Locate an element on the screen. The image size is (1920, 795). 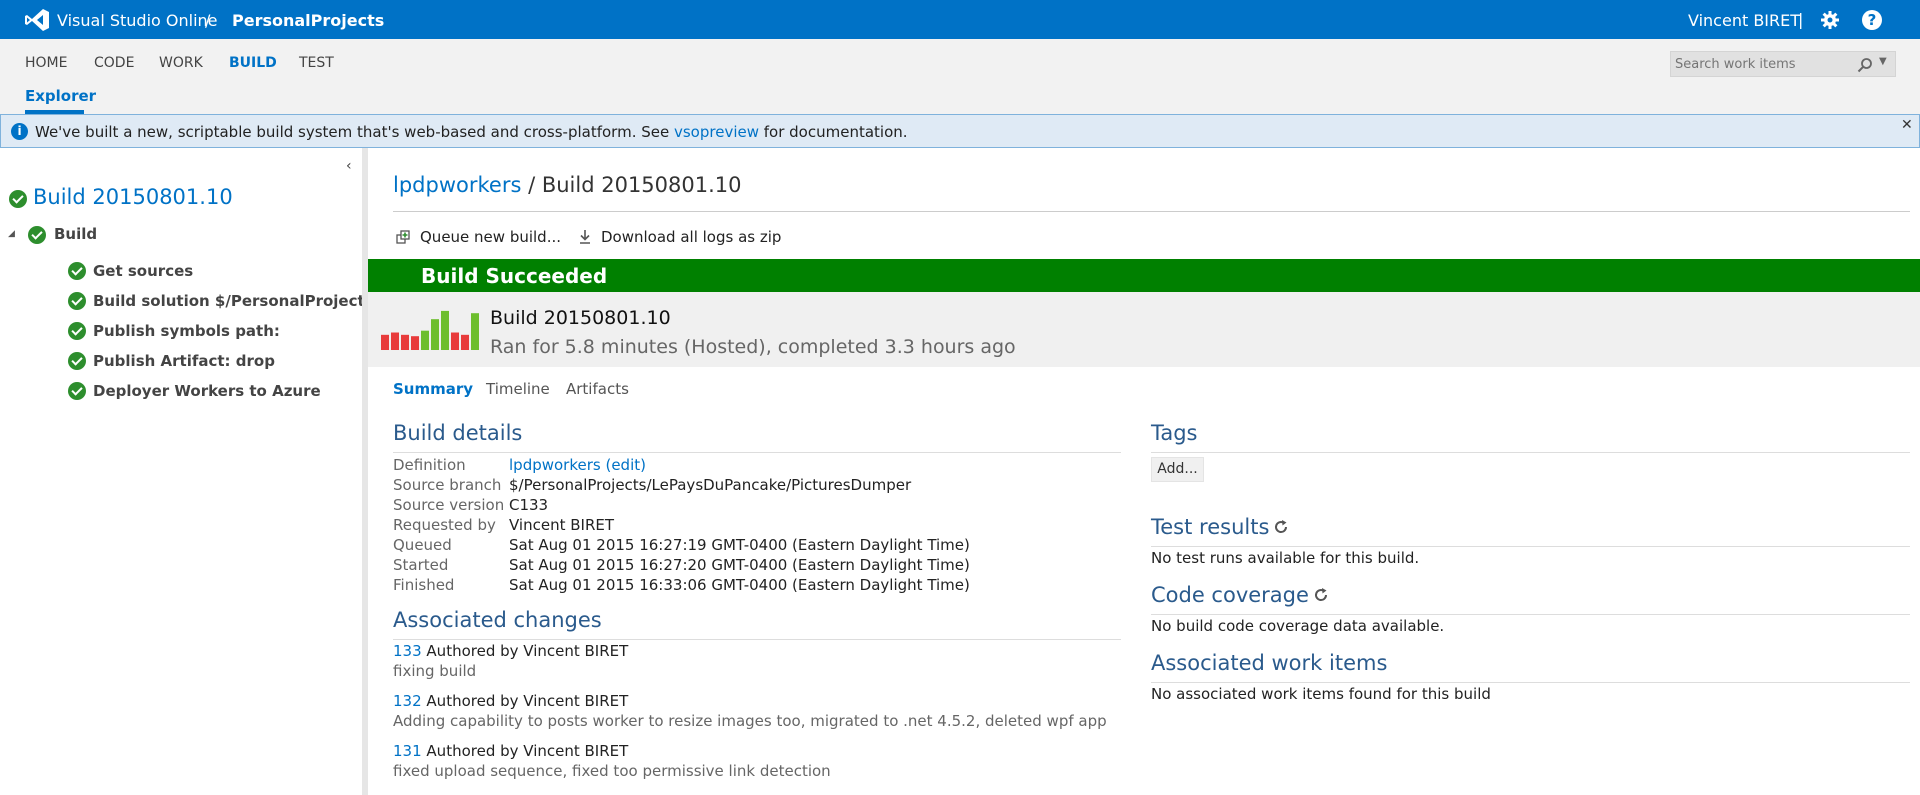
nav-code: CODE is located at coordinates (114, 63).